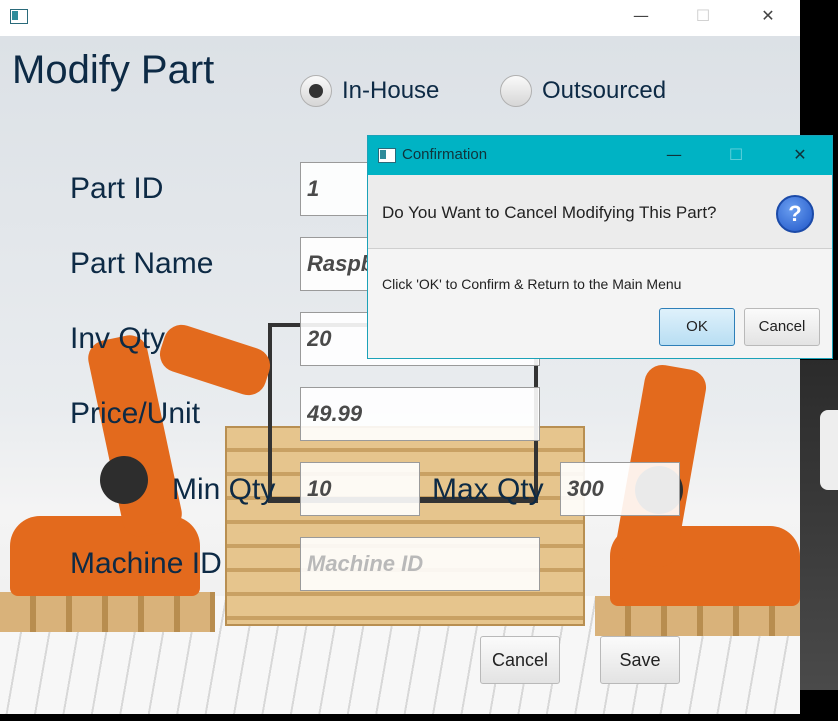 The image size is (838, 721). What do you see at coordinates (800, 155) in the screenshot?
I see `dialog-close-button: ✕` at bounding box center [800, 155].